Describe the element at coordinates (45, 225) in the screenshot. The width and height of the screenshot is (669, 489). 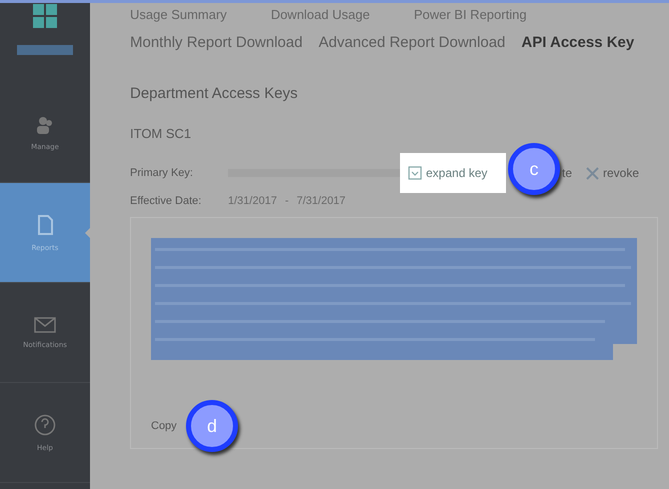
I see `document-icon` at that location.